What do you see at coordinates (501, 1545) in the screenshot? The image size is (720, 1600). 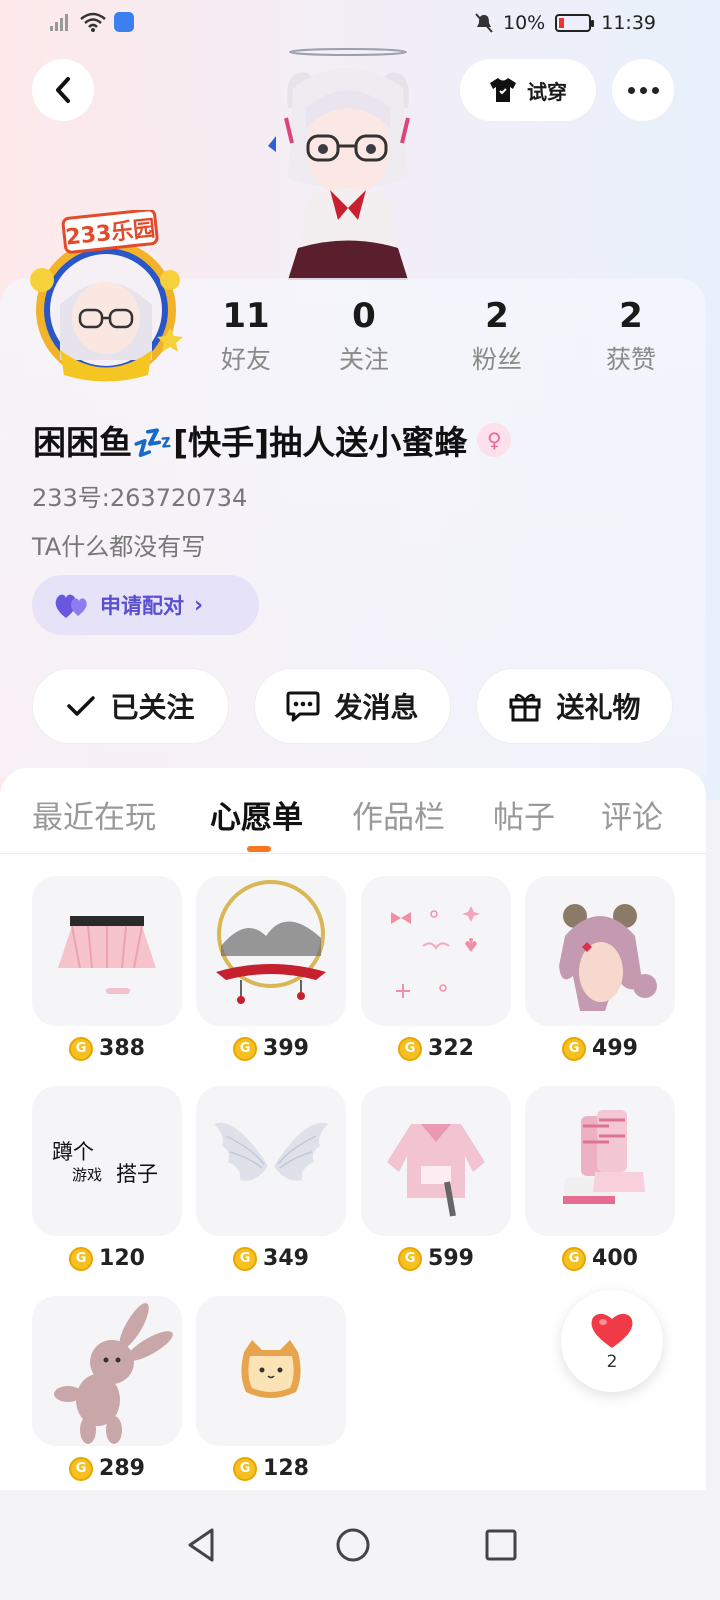 I see `nav-recents-icon` at bounding box center [501, 1545].